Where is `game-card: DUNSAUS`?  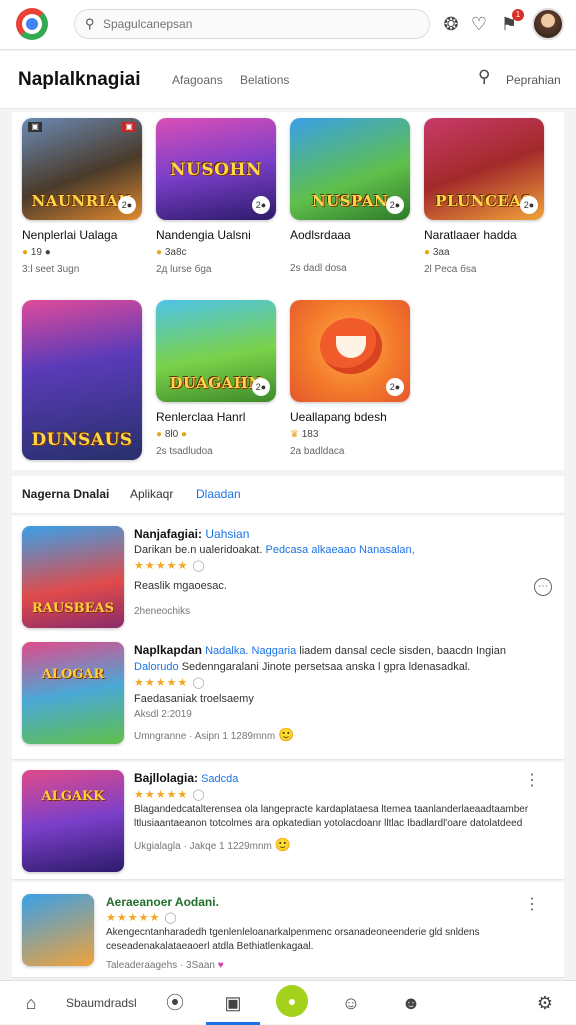 game-card: DUNSAUS is located at coordinates (84, 380).